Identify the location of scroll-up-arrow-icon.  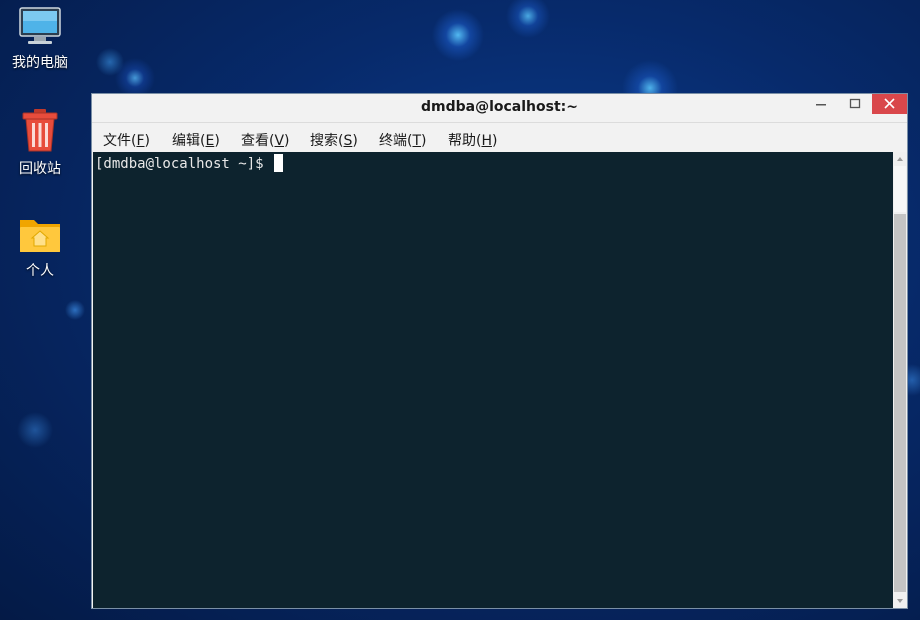
(900, 159).